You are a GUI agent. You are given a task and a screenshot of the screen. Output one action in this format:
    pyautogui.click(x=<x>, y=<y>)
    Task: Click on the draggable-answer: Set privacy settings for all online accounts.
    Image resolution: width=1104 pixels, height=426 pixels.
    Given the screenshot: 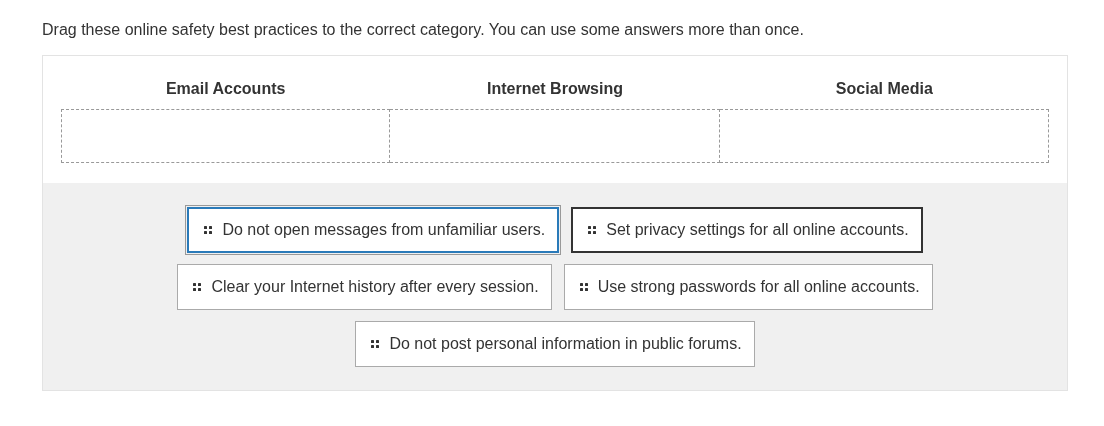 What is the action you would take?
    pyautogui.click(x=747, y=230)
    